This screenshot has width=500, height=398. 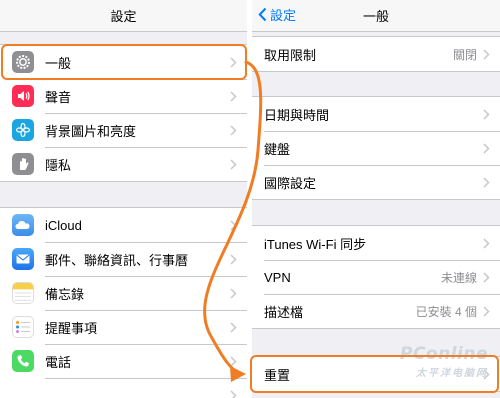 I want to click on general-row-label: VPN, so click(x=277, y=277).